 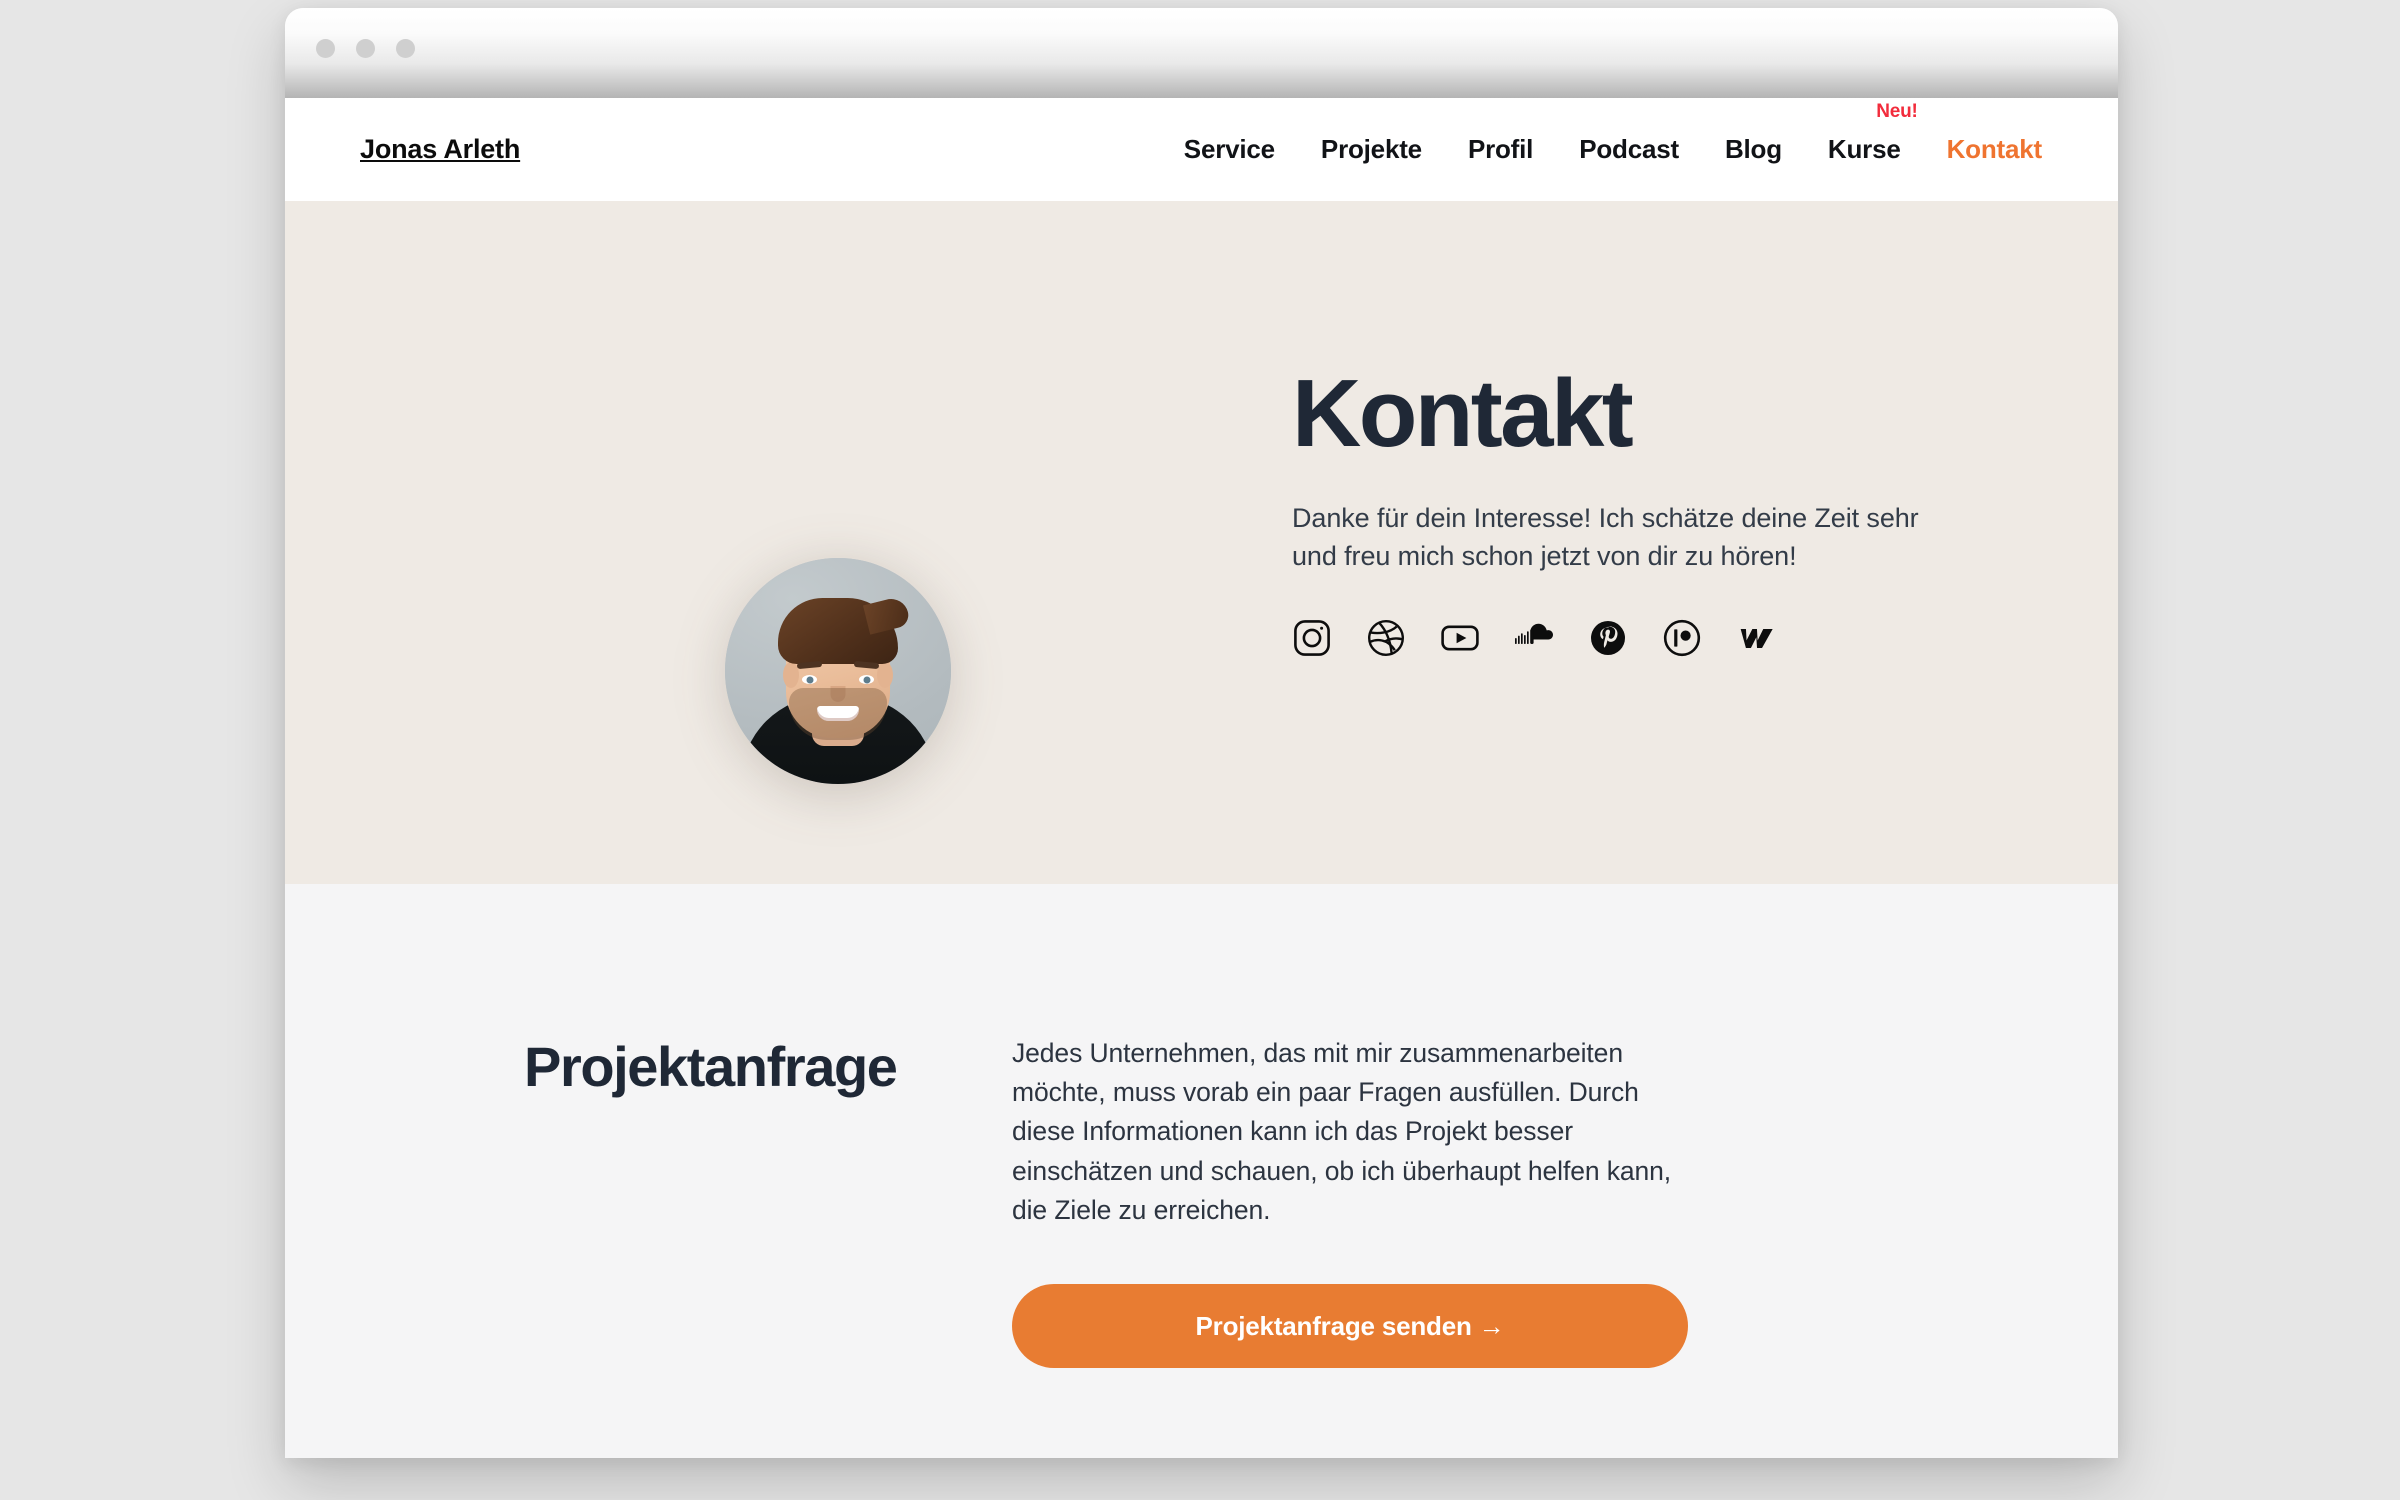 What do you see at coordinates (1534, 638) in the screenshot?
I see `soundcloud-icon` at bounding box center [1534, 638].